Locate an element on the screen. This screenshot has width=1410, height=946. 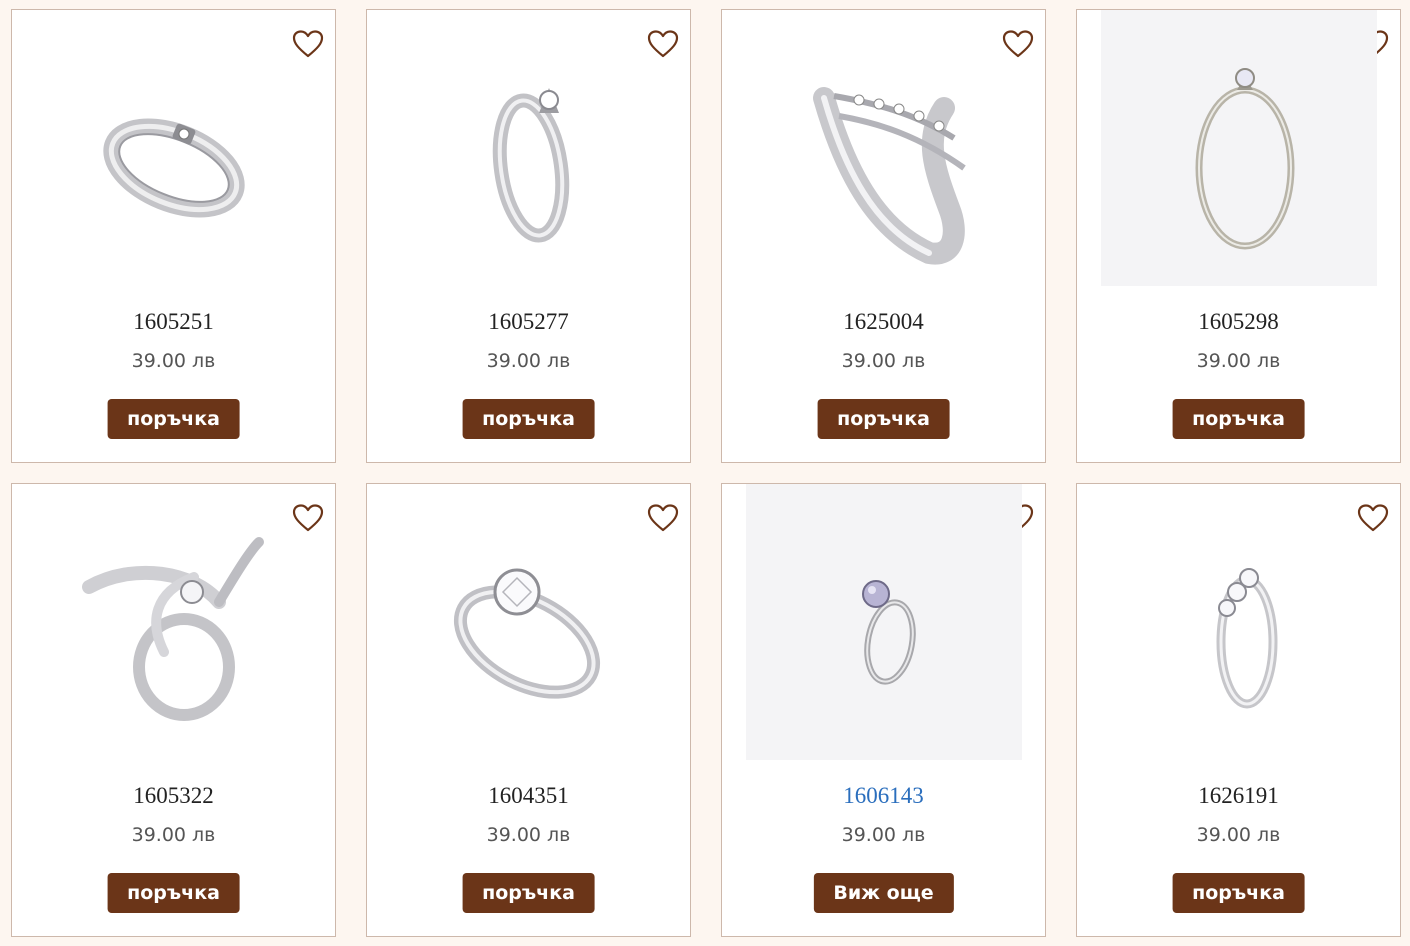
product-card: 1605322 39.00 лв поръчка is located at coordinates (173, 710).